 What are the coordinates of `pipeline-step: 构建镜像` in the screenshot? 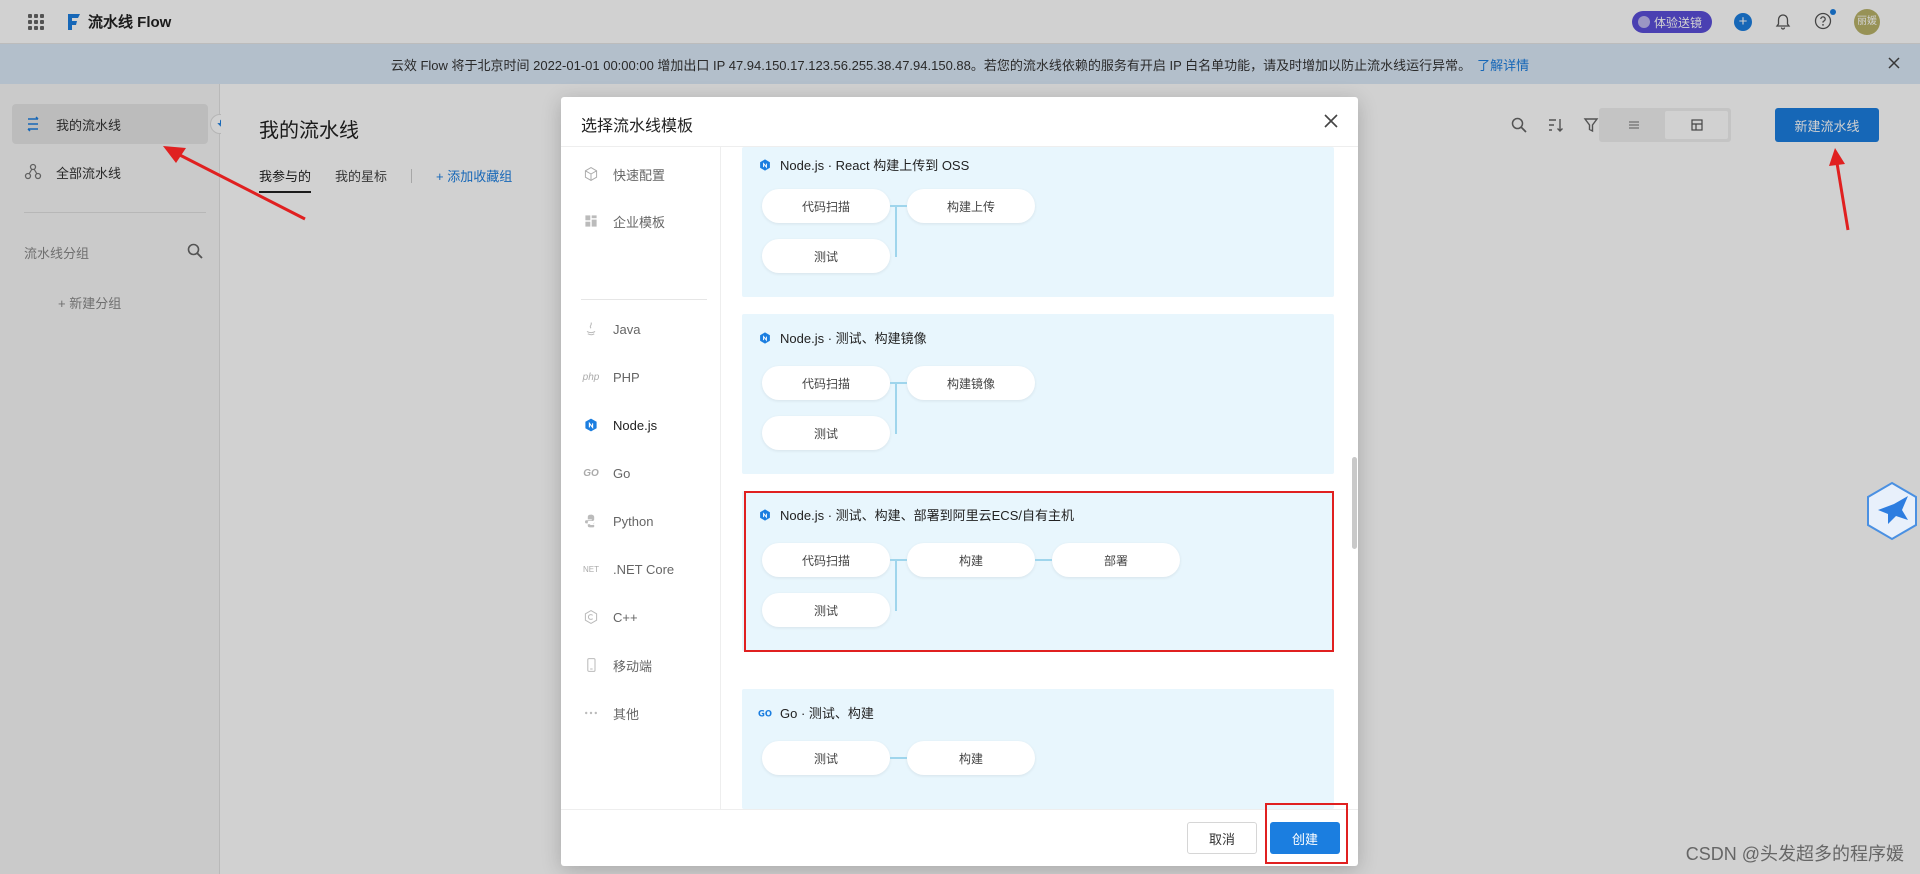 It's located at (971, 383).